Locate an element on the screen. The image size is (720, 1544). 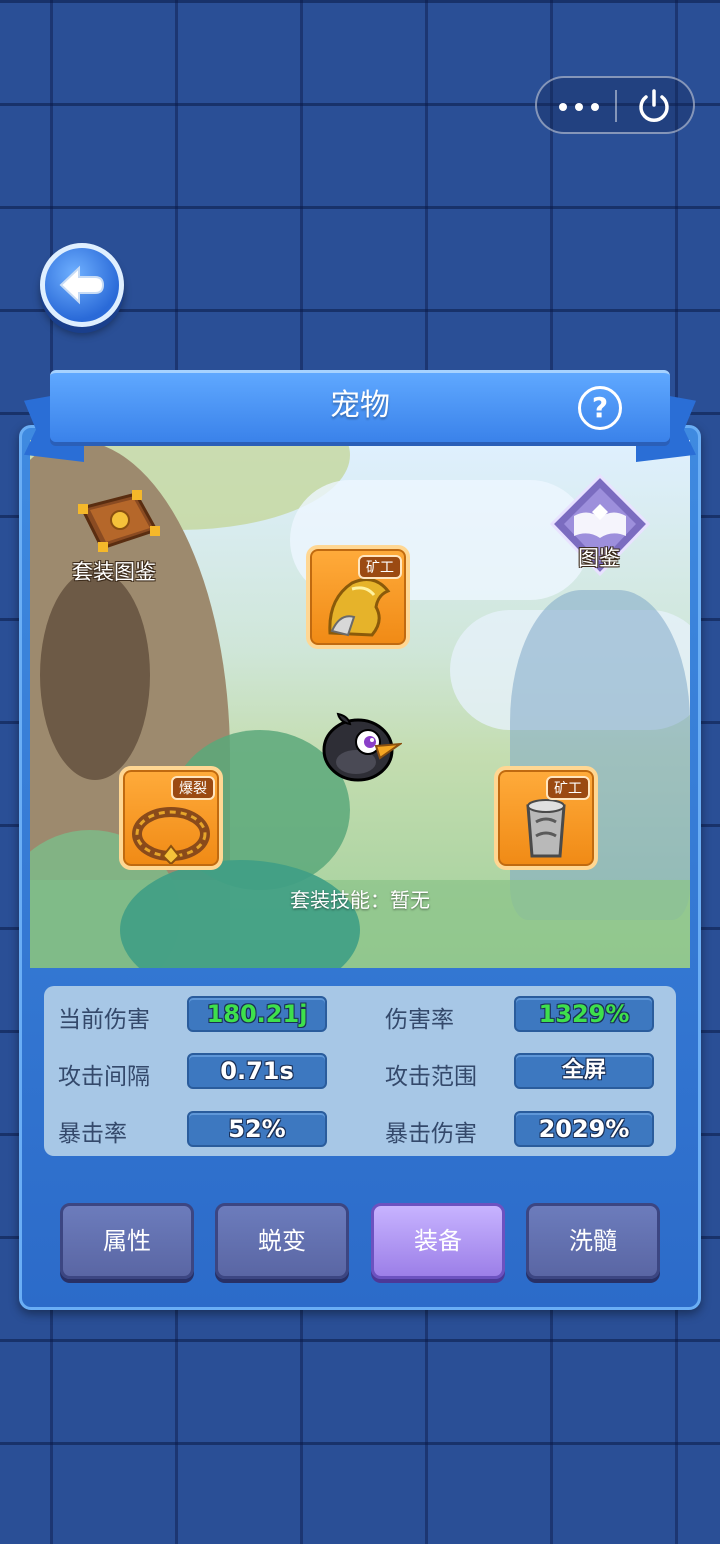
back-arrow-icon is located at coordinates (82, 285).